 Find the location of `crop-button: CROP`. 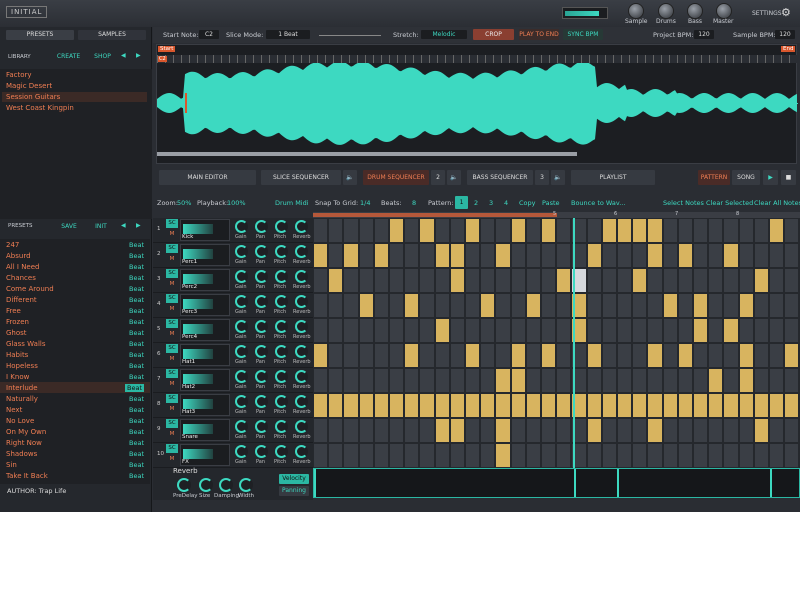

crop-button: CROP is located at coordinates (493, 34).